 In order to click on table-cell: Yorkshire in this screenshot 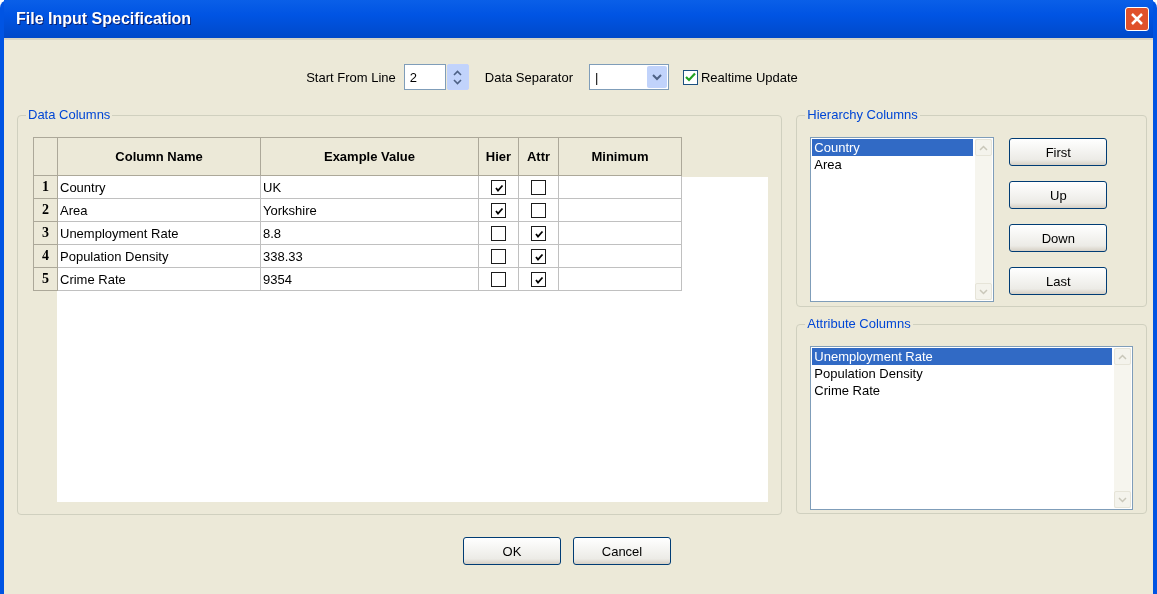, I will do `click(369, 210)`.